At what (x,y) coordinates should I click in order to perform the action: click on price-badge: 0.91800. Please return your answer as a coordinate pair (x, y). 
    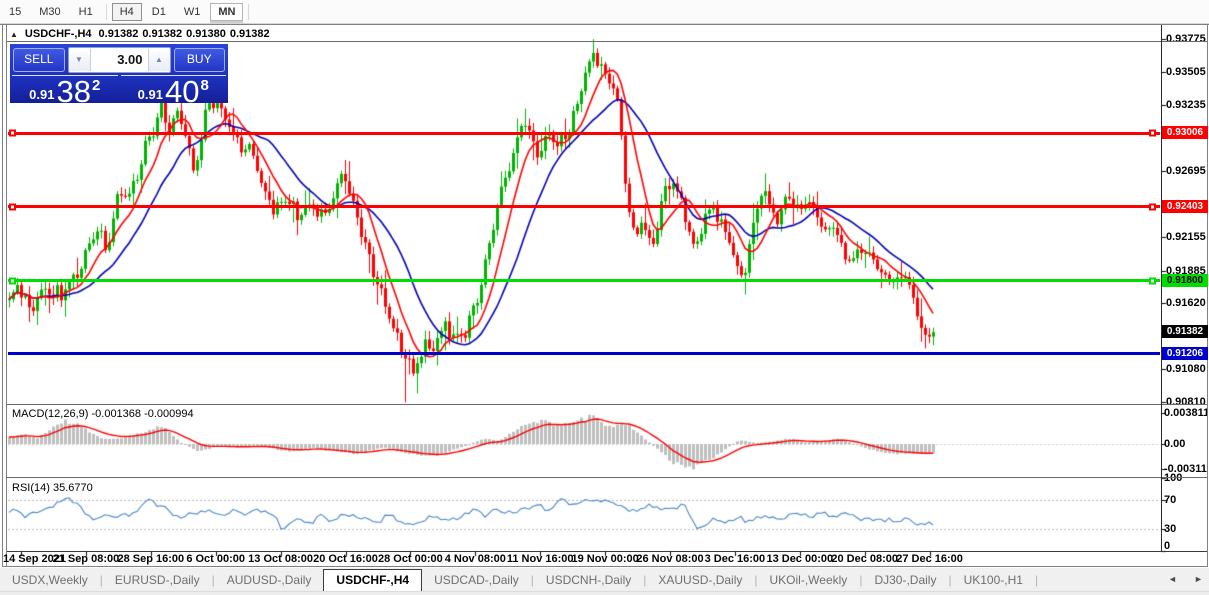
    Looking at the image, I should click on (1185, 280).